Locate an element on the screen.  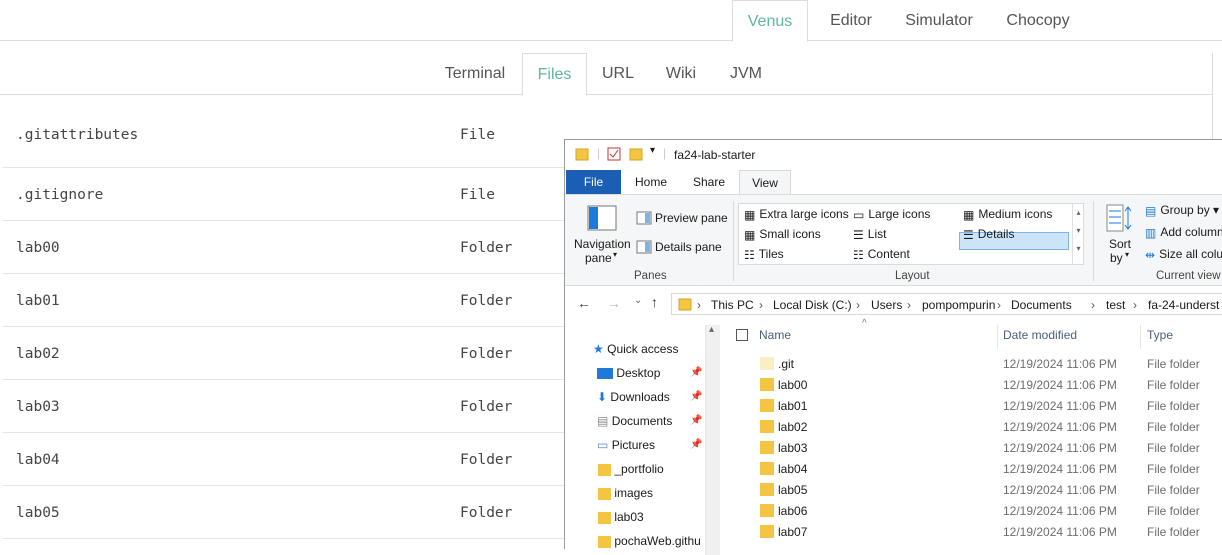
file-row: .gitignore File is located at coordinates (303, 194).